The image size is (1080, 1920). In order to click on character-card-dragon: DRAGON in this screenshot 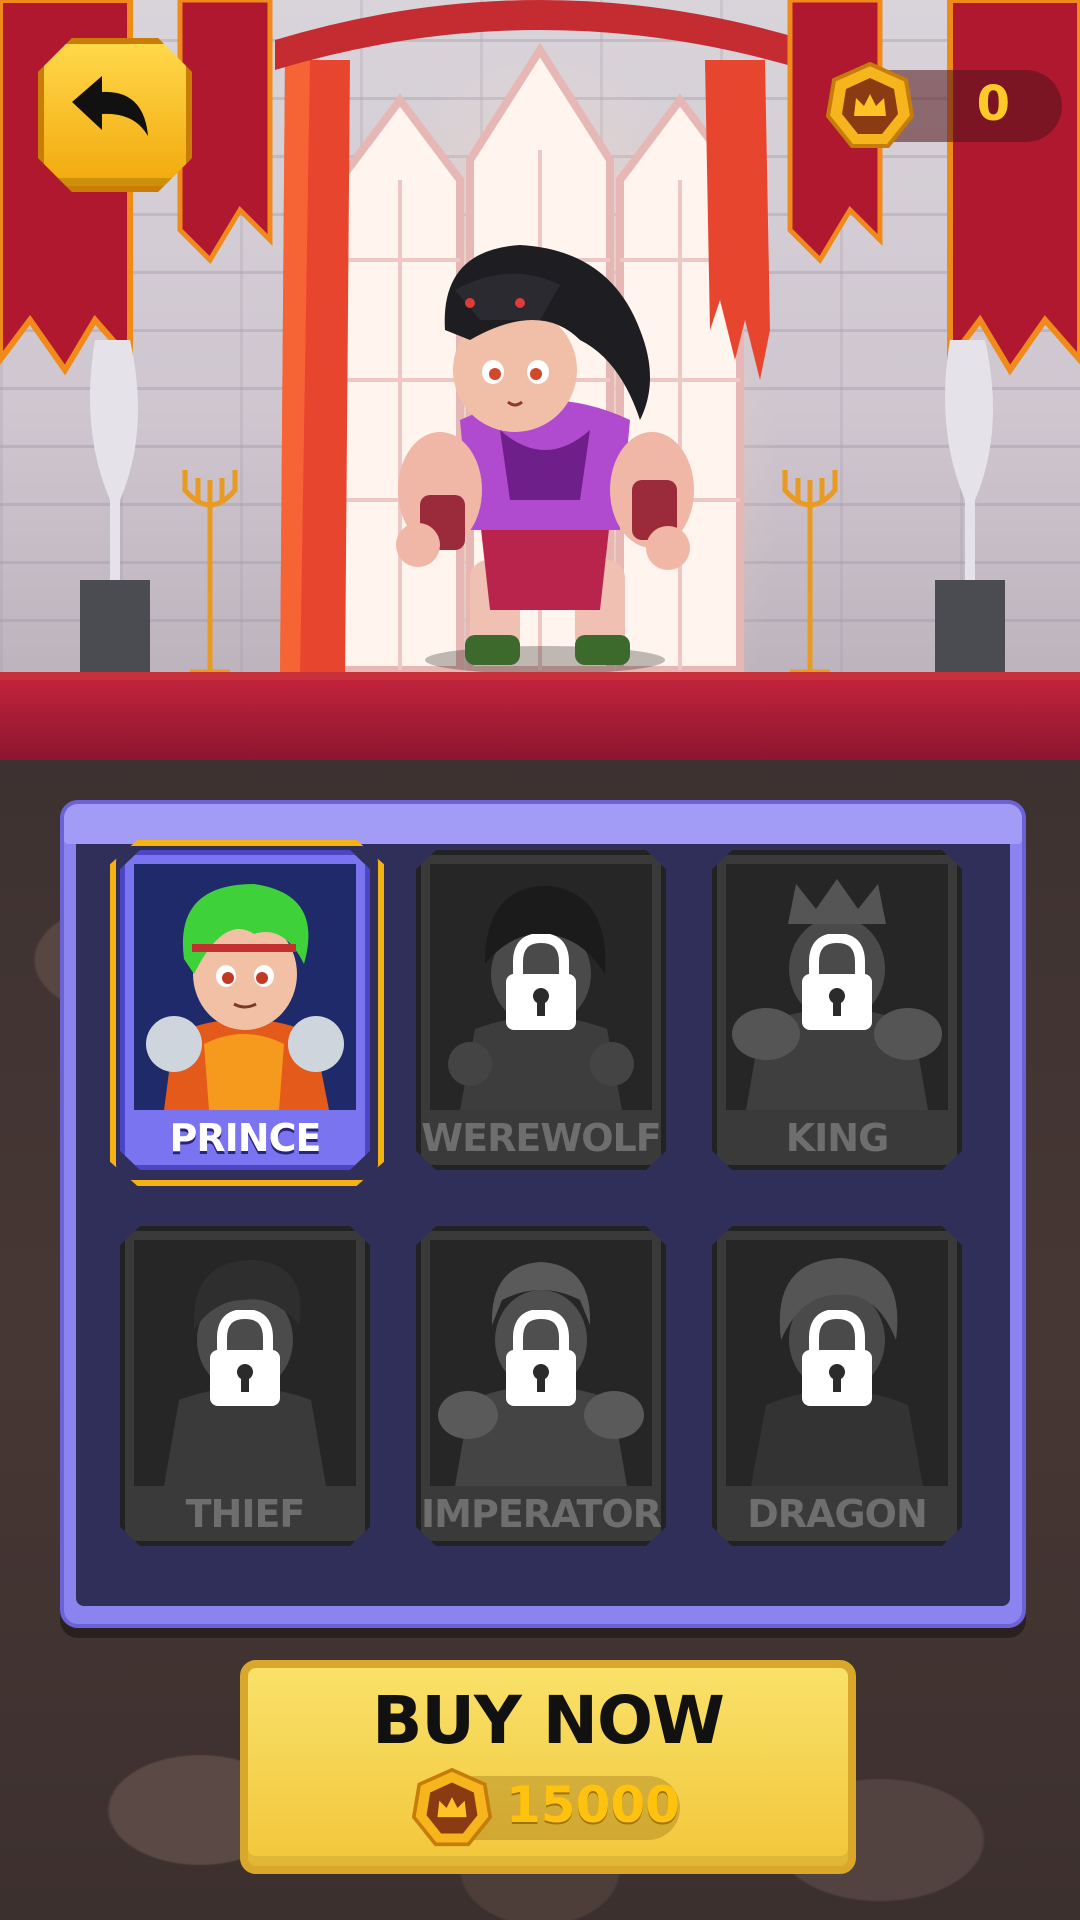, I will do `click(837, 1386)`.